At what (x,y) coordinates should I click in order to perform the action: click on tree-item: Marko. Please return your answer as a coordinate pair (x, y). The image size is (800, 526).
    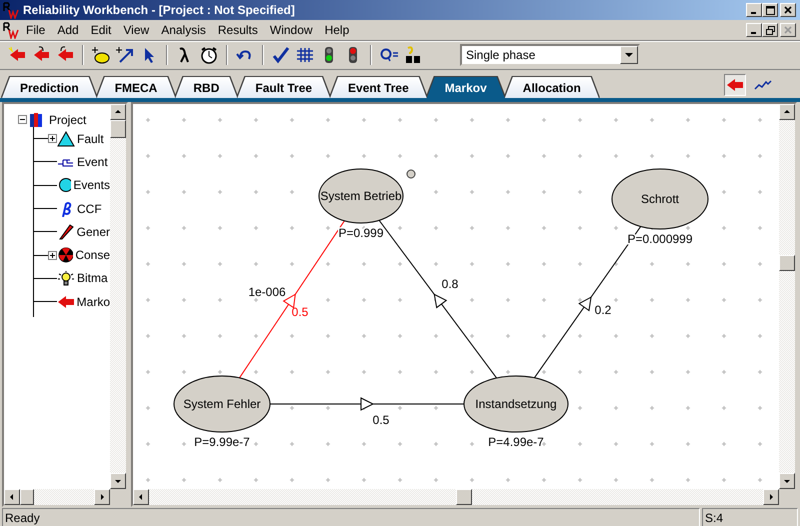
    Looking at the image, I should click on (93, 301).